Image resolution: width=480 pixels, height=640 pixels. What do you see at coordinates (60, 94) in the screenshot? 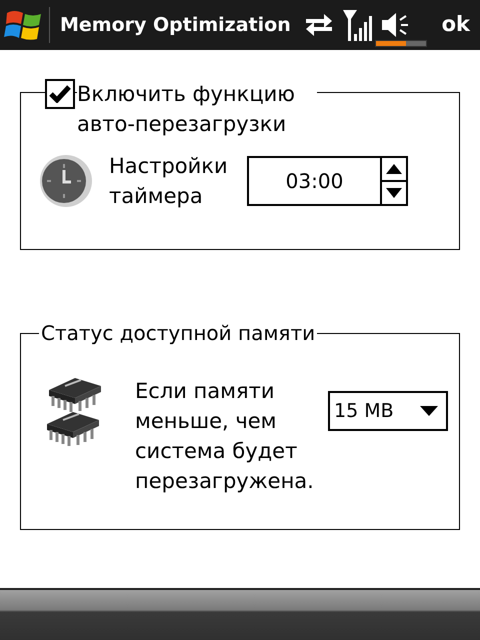
I see `checkbox` at bounding box center [60, 94].